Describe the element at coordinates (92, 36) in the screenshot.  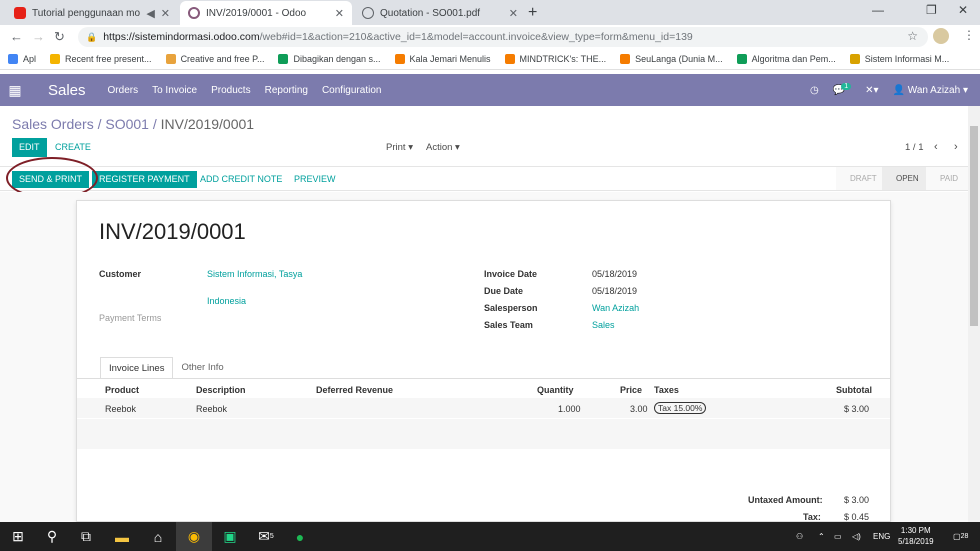
I see `lock-icon: 🔒` at that location.